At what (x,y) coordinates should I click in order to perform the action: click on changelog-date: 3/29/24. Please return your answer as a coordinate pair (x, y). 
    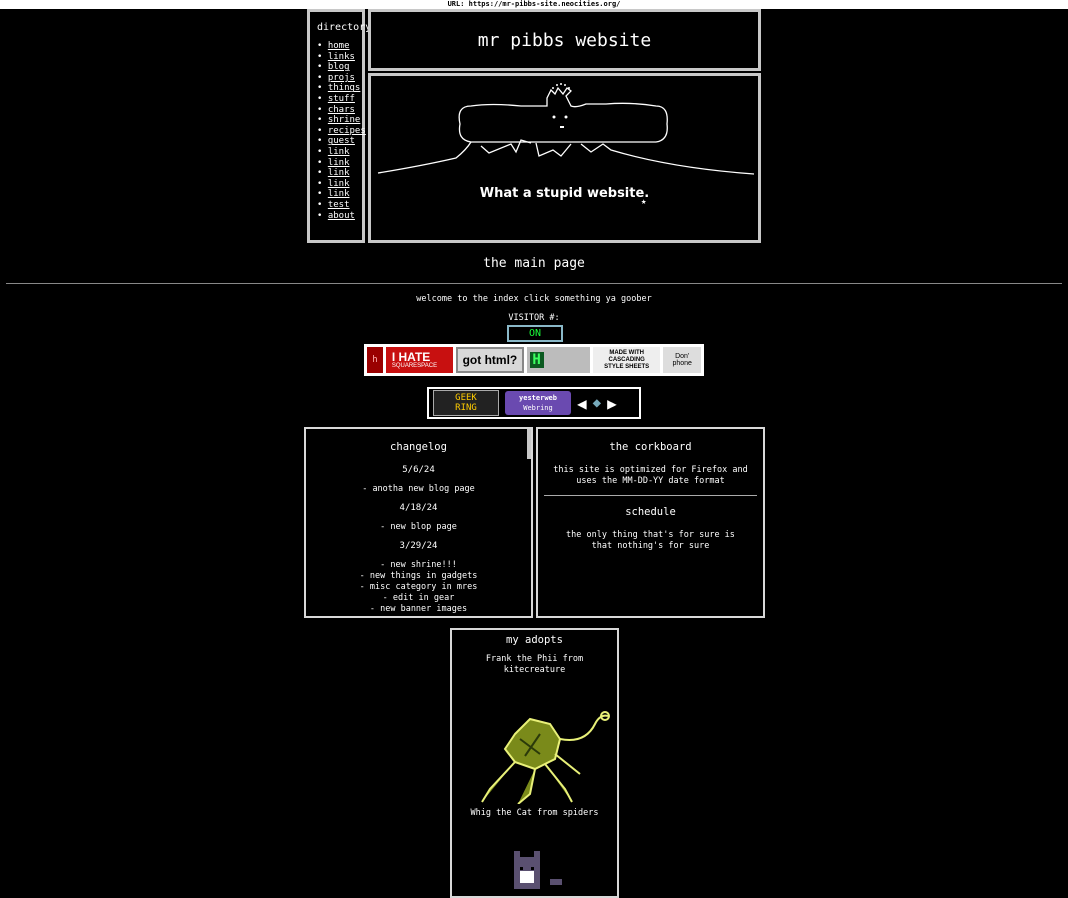
    Looking at the image, I should click on (418, 546).